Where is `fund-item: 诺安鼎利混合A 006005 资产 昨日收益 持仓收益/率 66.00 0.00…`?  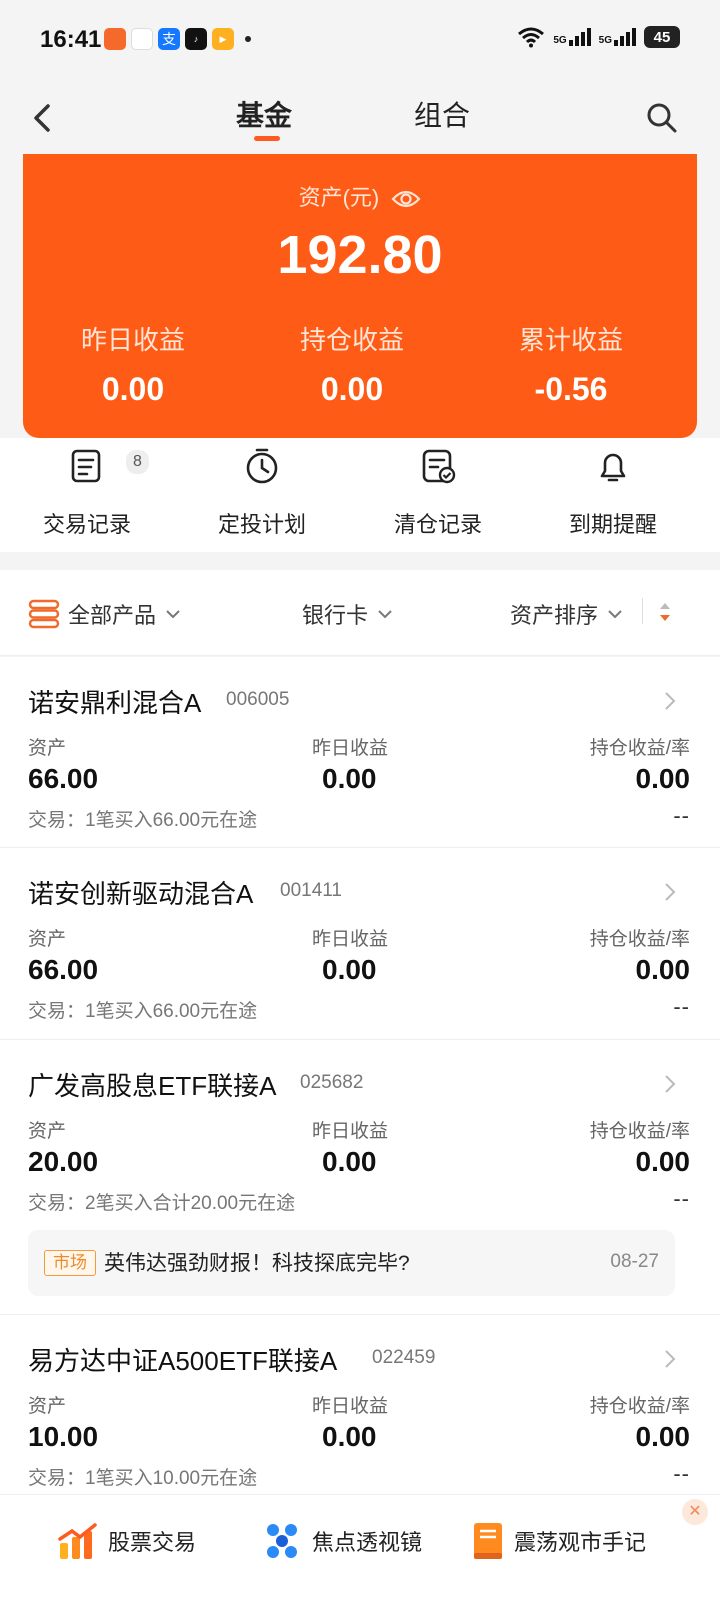 fund-item: 诺安鼎利混合A 006005 资产 昨日收益 持仓收益/率 66.00 0.00… is located at coordinates (360, 752).